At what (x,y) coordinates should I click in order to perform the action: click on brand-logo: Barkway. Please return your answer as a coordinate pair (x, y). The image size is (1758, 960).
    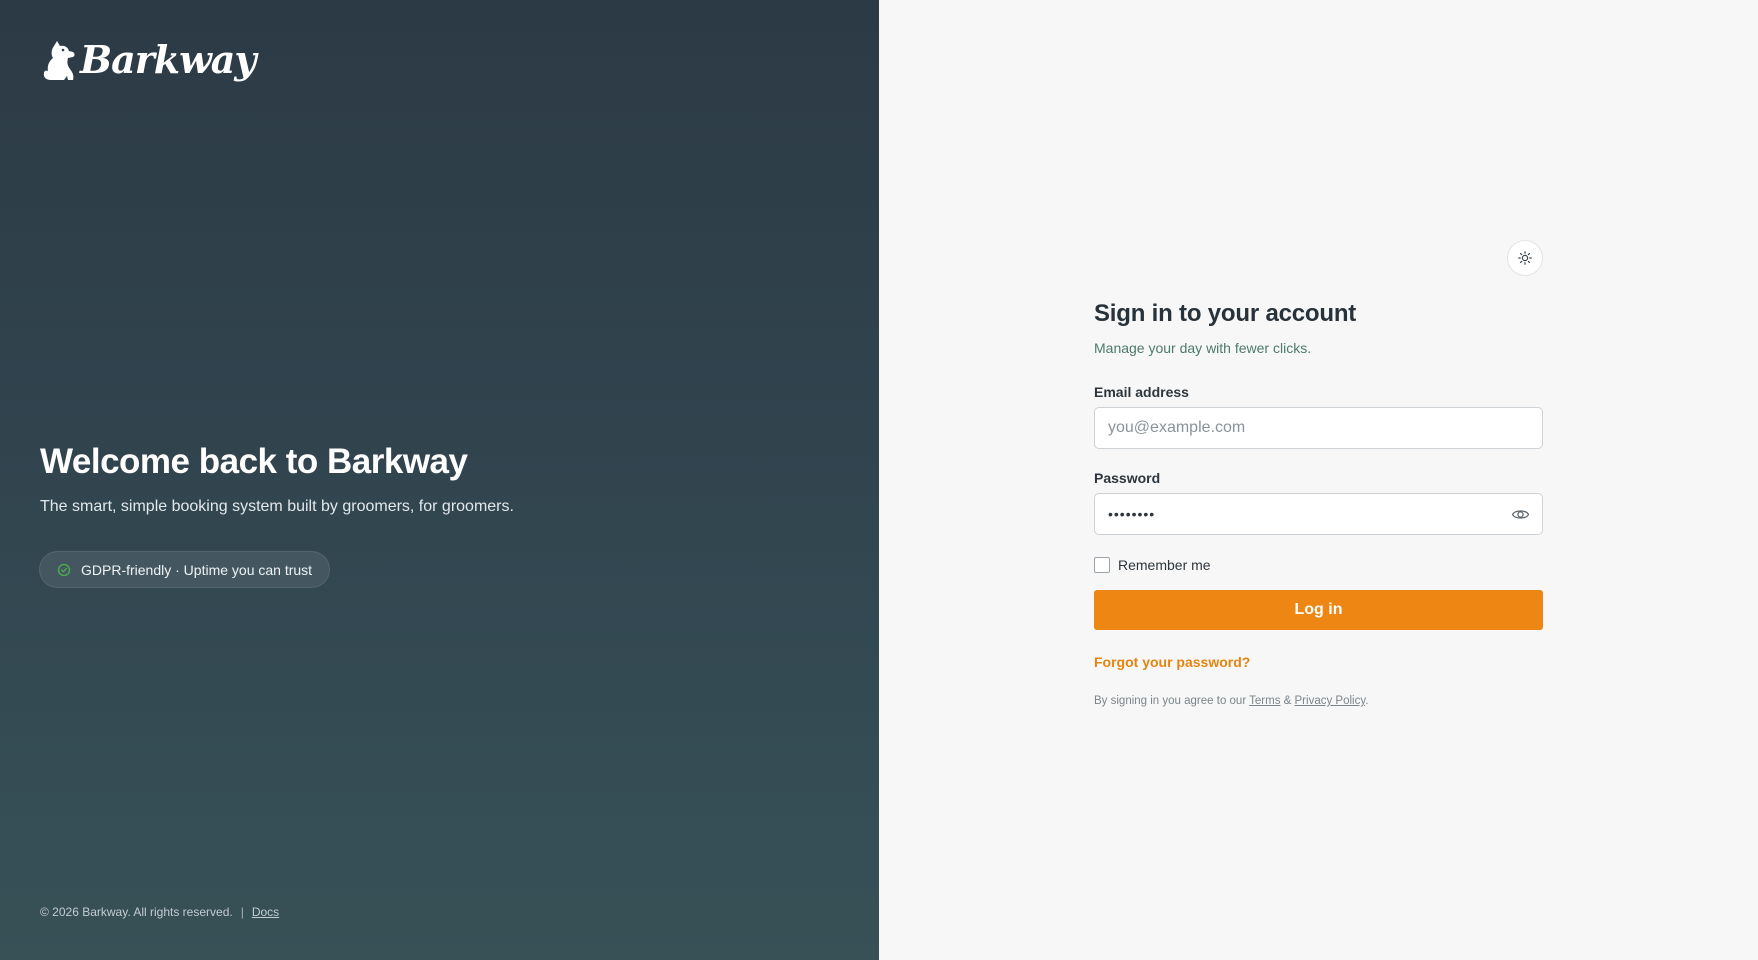
    Looking at the image, I should click on (148, 59).